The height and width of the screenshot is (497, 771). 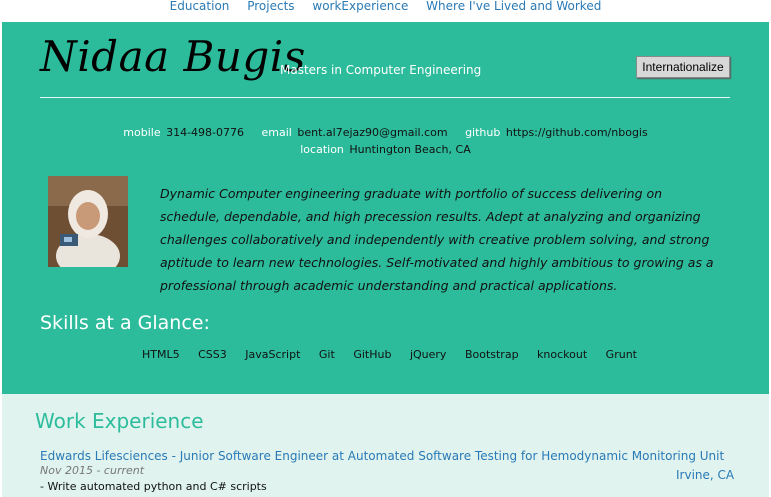 What do you see at coordinates (200, 6) in the screenshot?
I see `nav-education: Education` at bounding box center [200, 6].